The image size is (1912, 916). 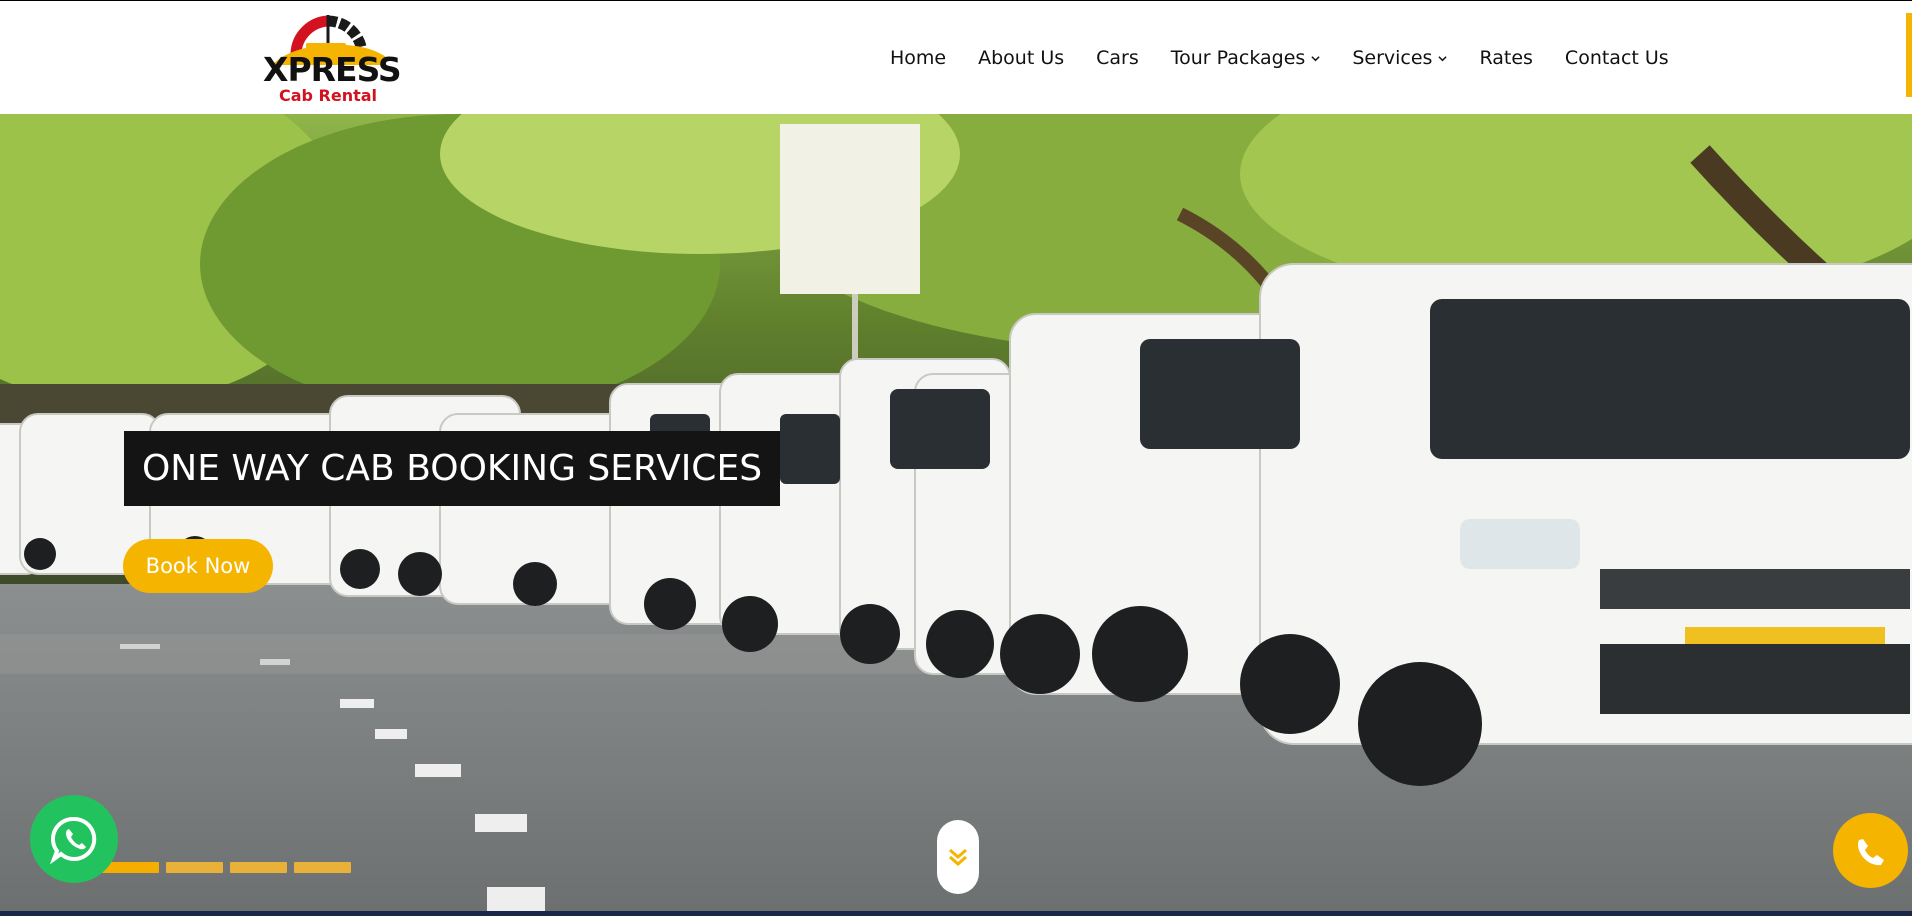 I want to click on slider-pagination, so click(x=230, y=867).